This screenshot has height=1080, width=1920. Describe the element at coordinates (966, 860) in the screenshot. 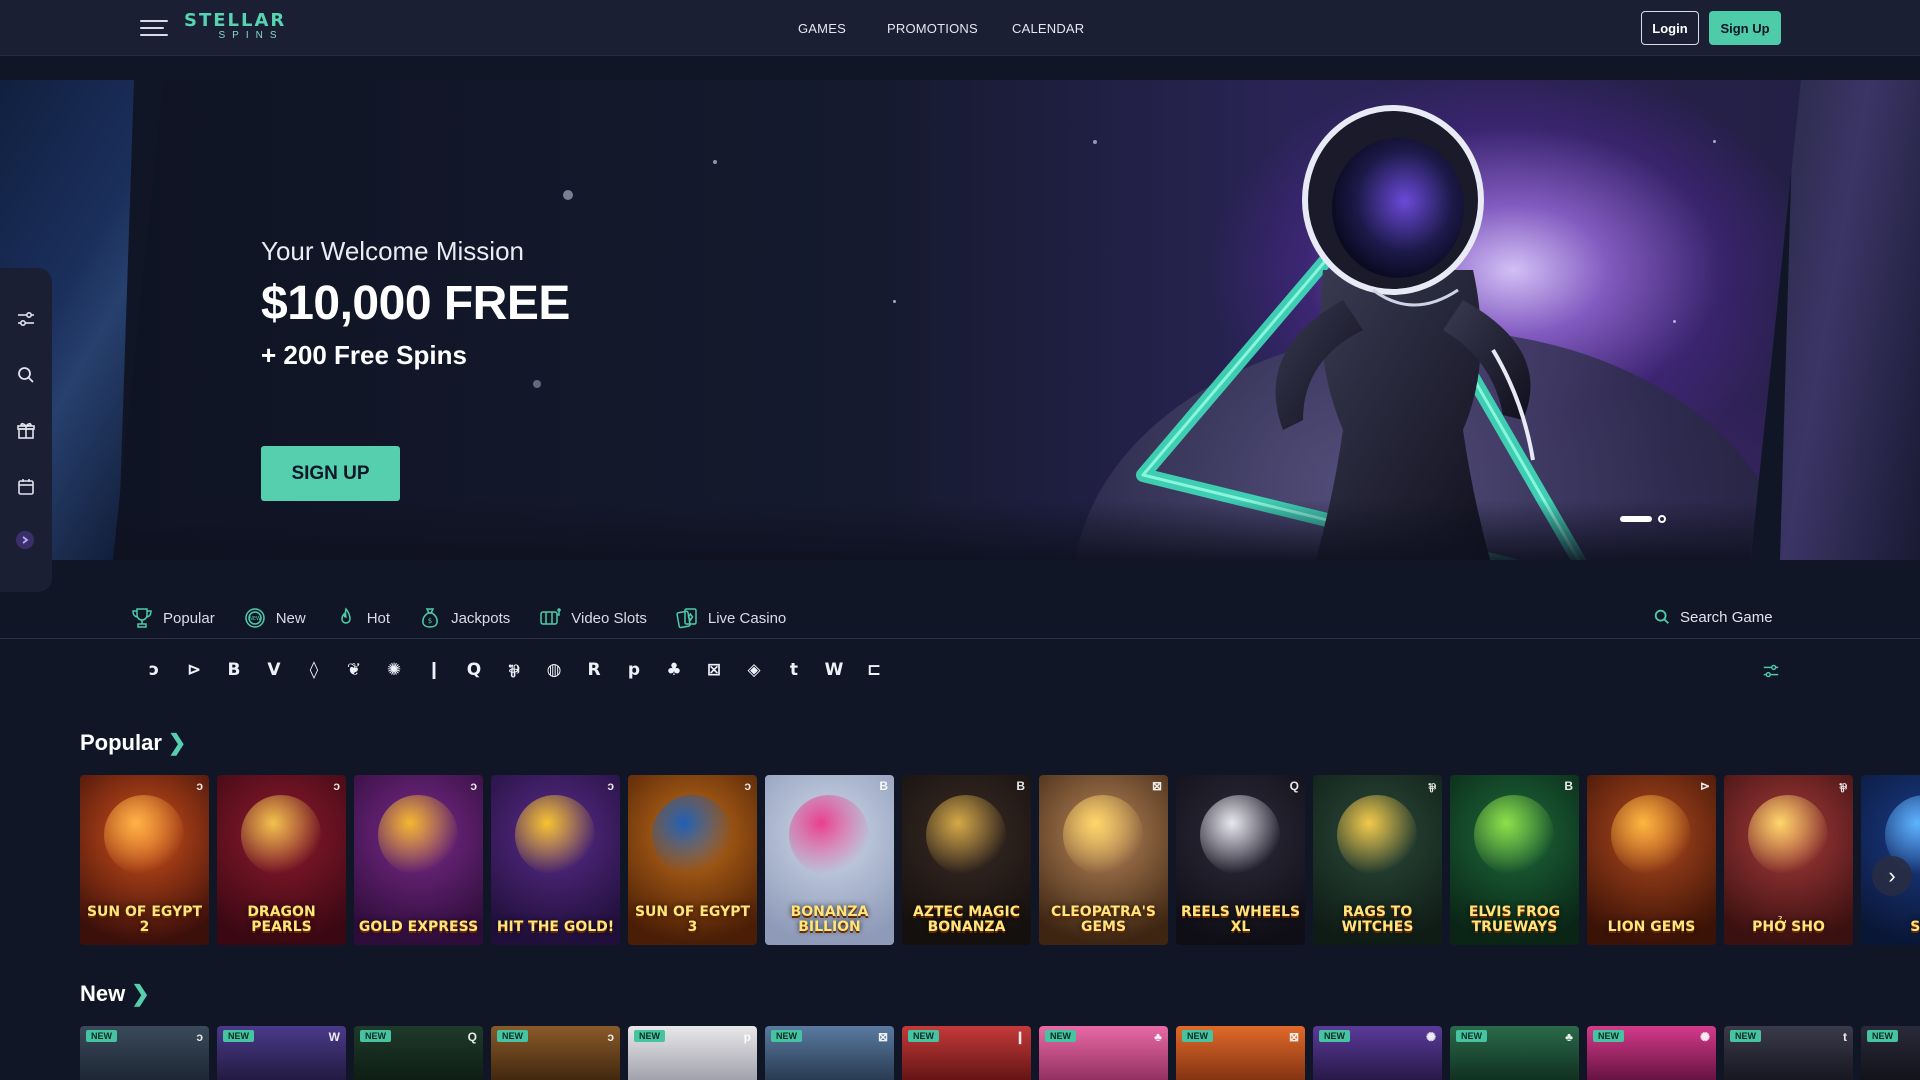

I see `game-card: B AZTEC MAGIC BONANZA` at that location.